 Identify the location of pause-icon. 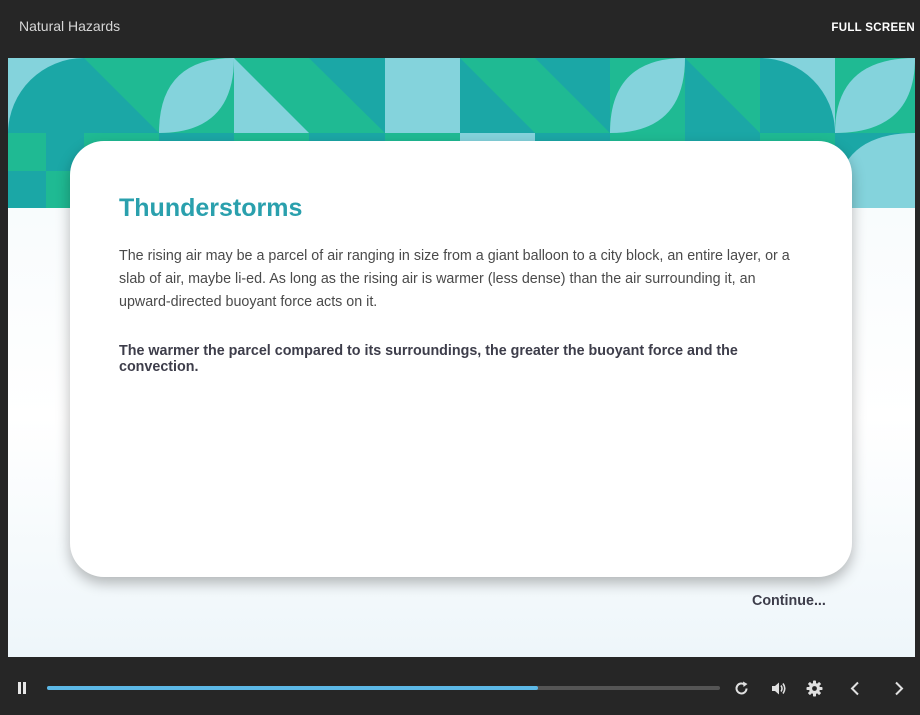
(22, 688).